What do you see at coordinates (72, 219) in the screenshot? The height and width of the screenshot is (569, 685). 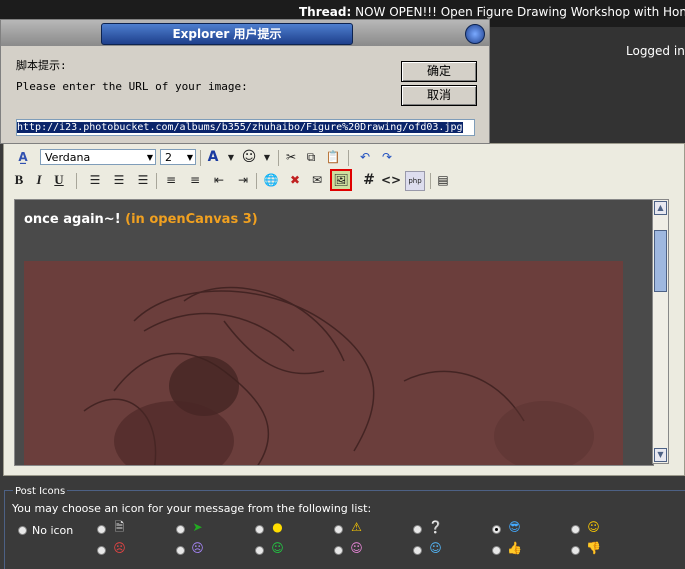 I see `message-text-main: once again~!` at bounding box center [72, 219].